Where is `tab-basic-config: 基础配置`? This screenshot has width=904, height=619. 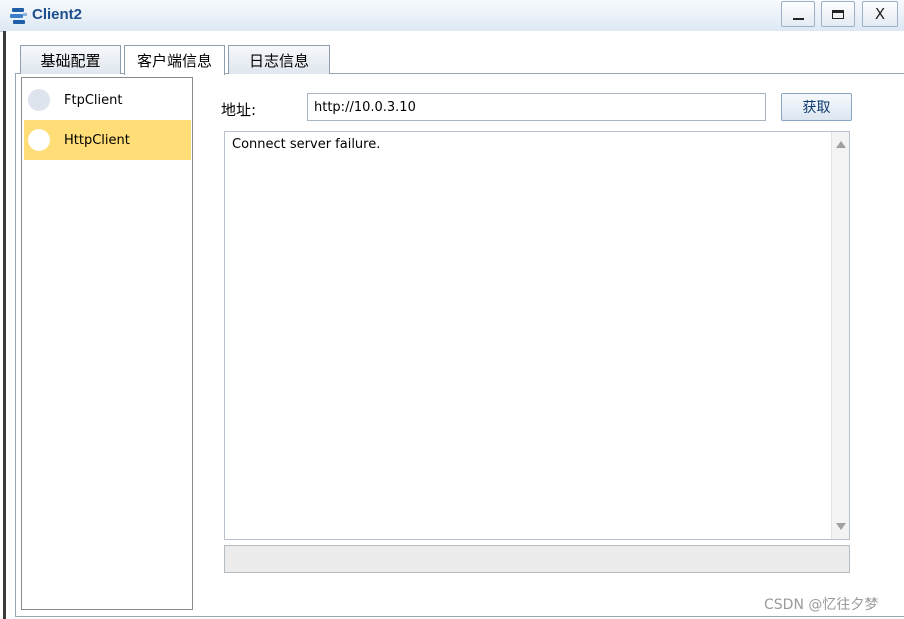 tab-basic-config: 基础配置 is located at coordinates (70, 59).